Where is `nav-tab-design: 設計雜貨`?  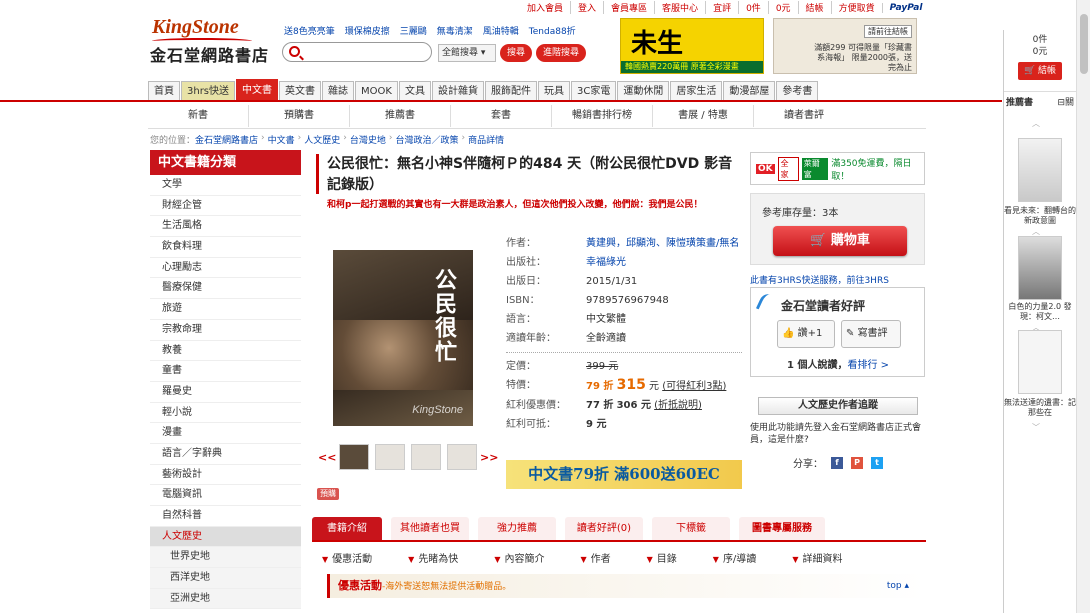 nav-tab-design: 設計雜貨 is located at coordinates (457, 91).